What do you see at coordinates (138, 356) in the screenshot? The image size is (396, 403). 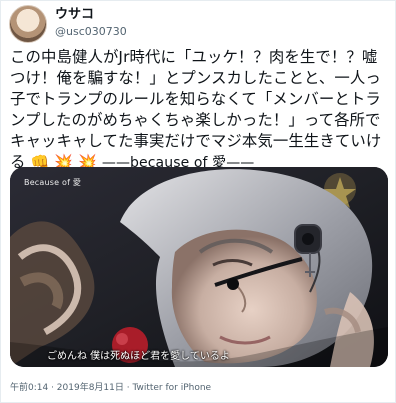 I see `media-subtitle: ごめんね 僕は死ぬほど君を愛しているよ` at bounding box center [138, 356].